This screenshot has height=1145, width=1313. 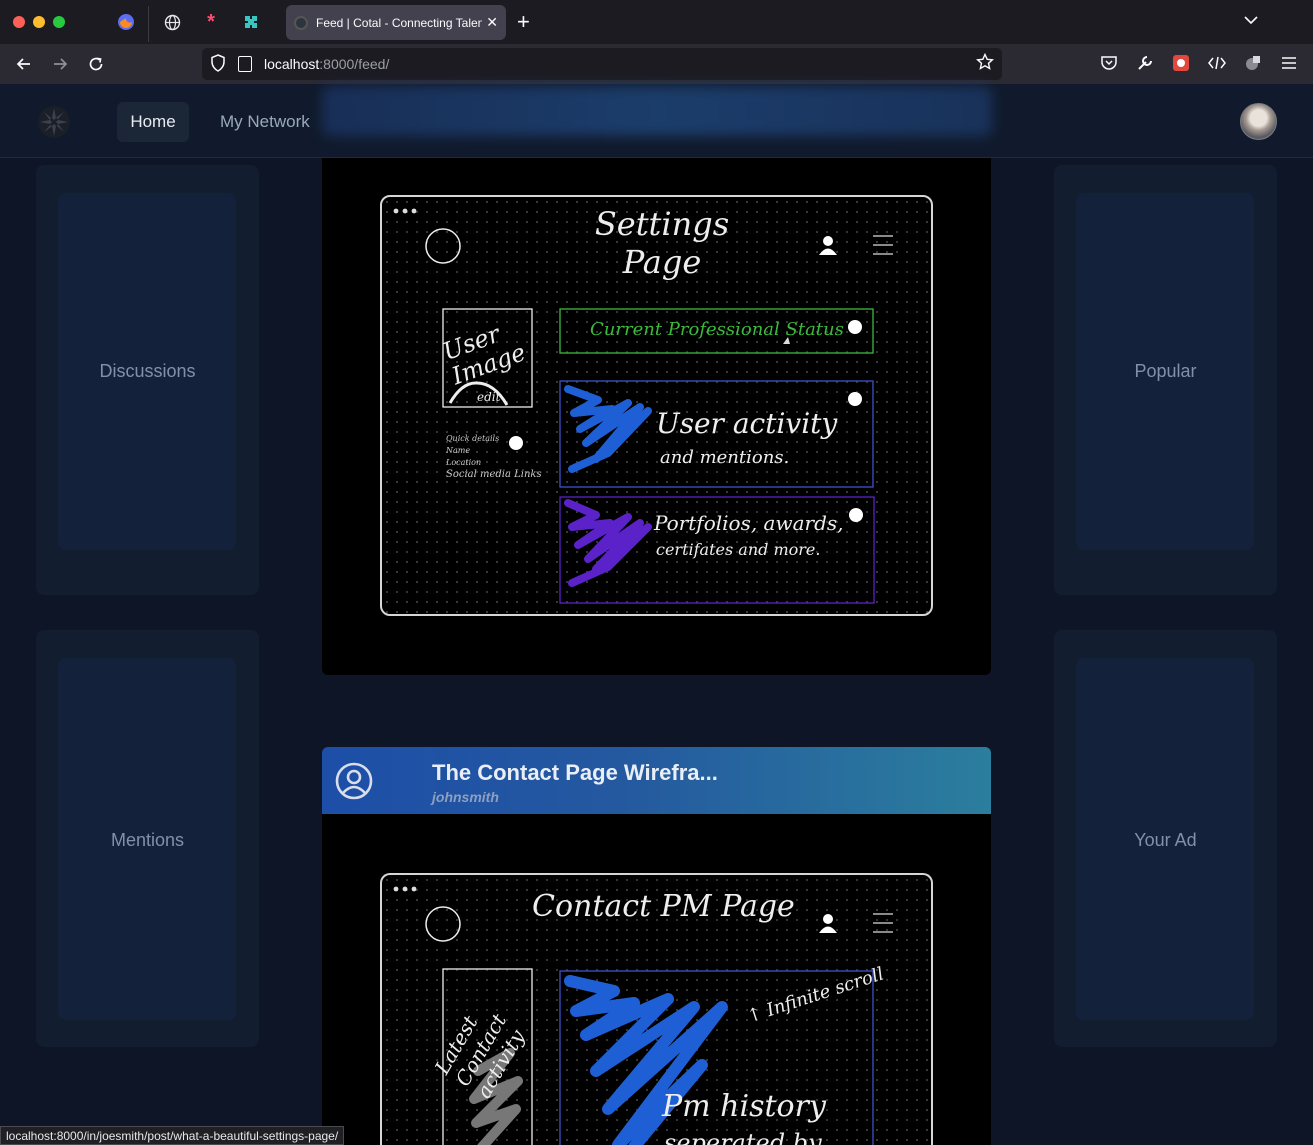 What do you see at coordinates (717, 329) in the screenshot?
I see `wireframe-status-text: Current Professional Status` at bounding box center [717, 329].